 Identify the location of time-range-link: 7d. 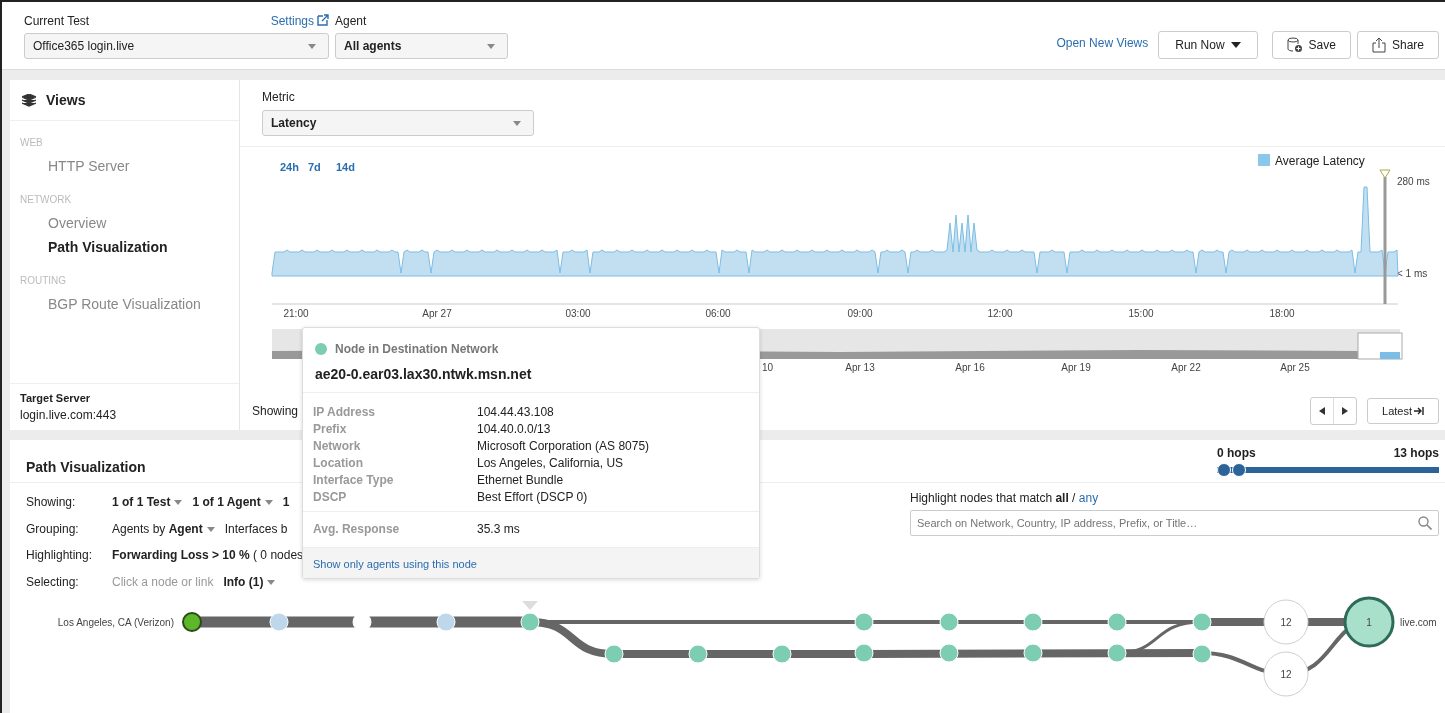
(314, 167).